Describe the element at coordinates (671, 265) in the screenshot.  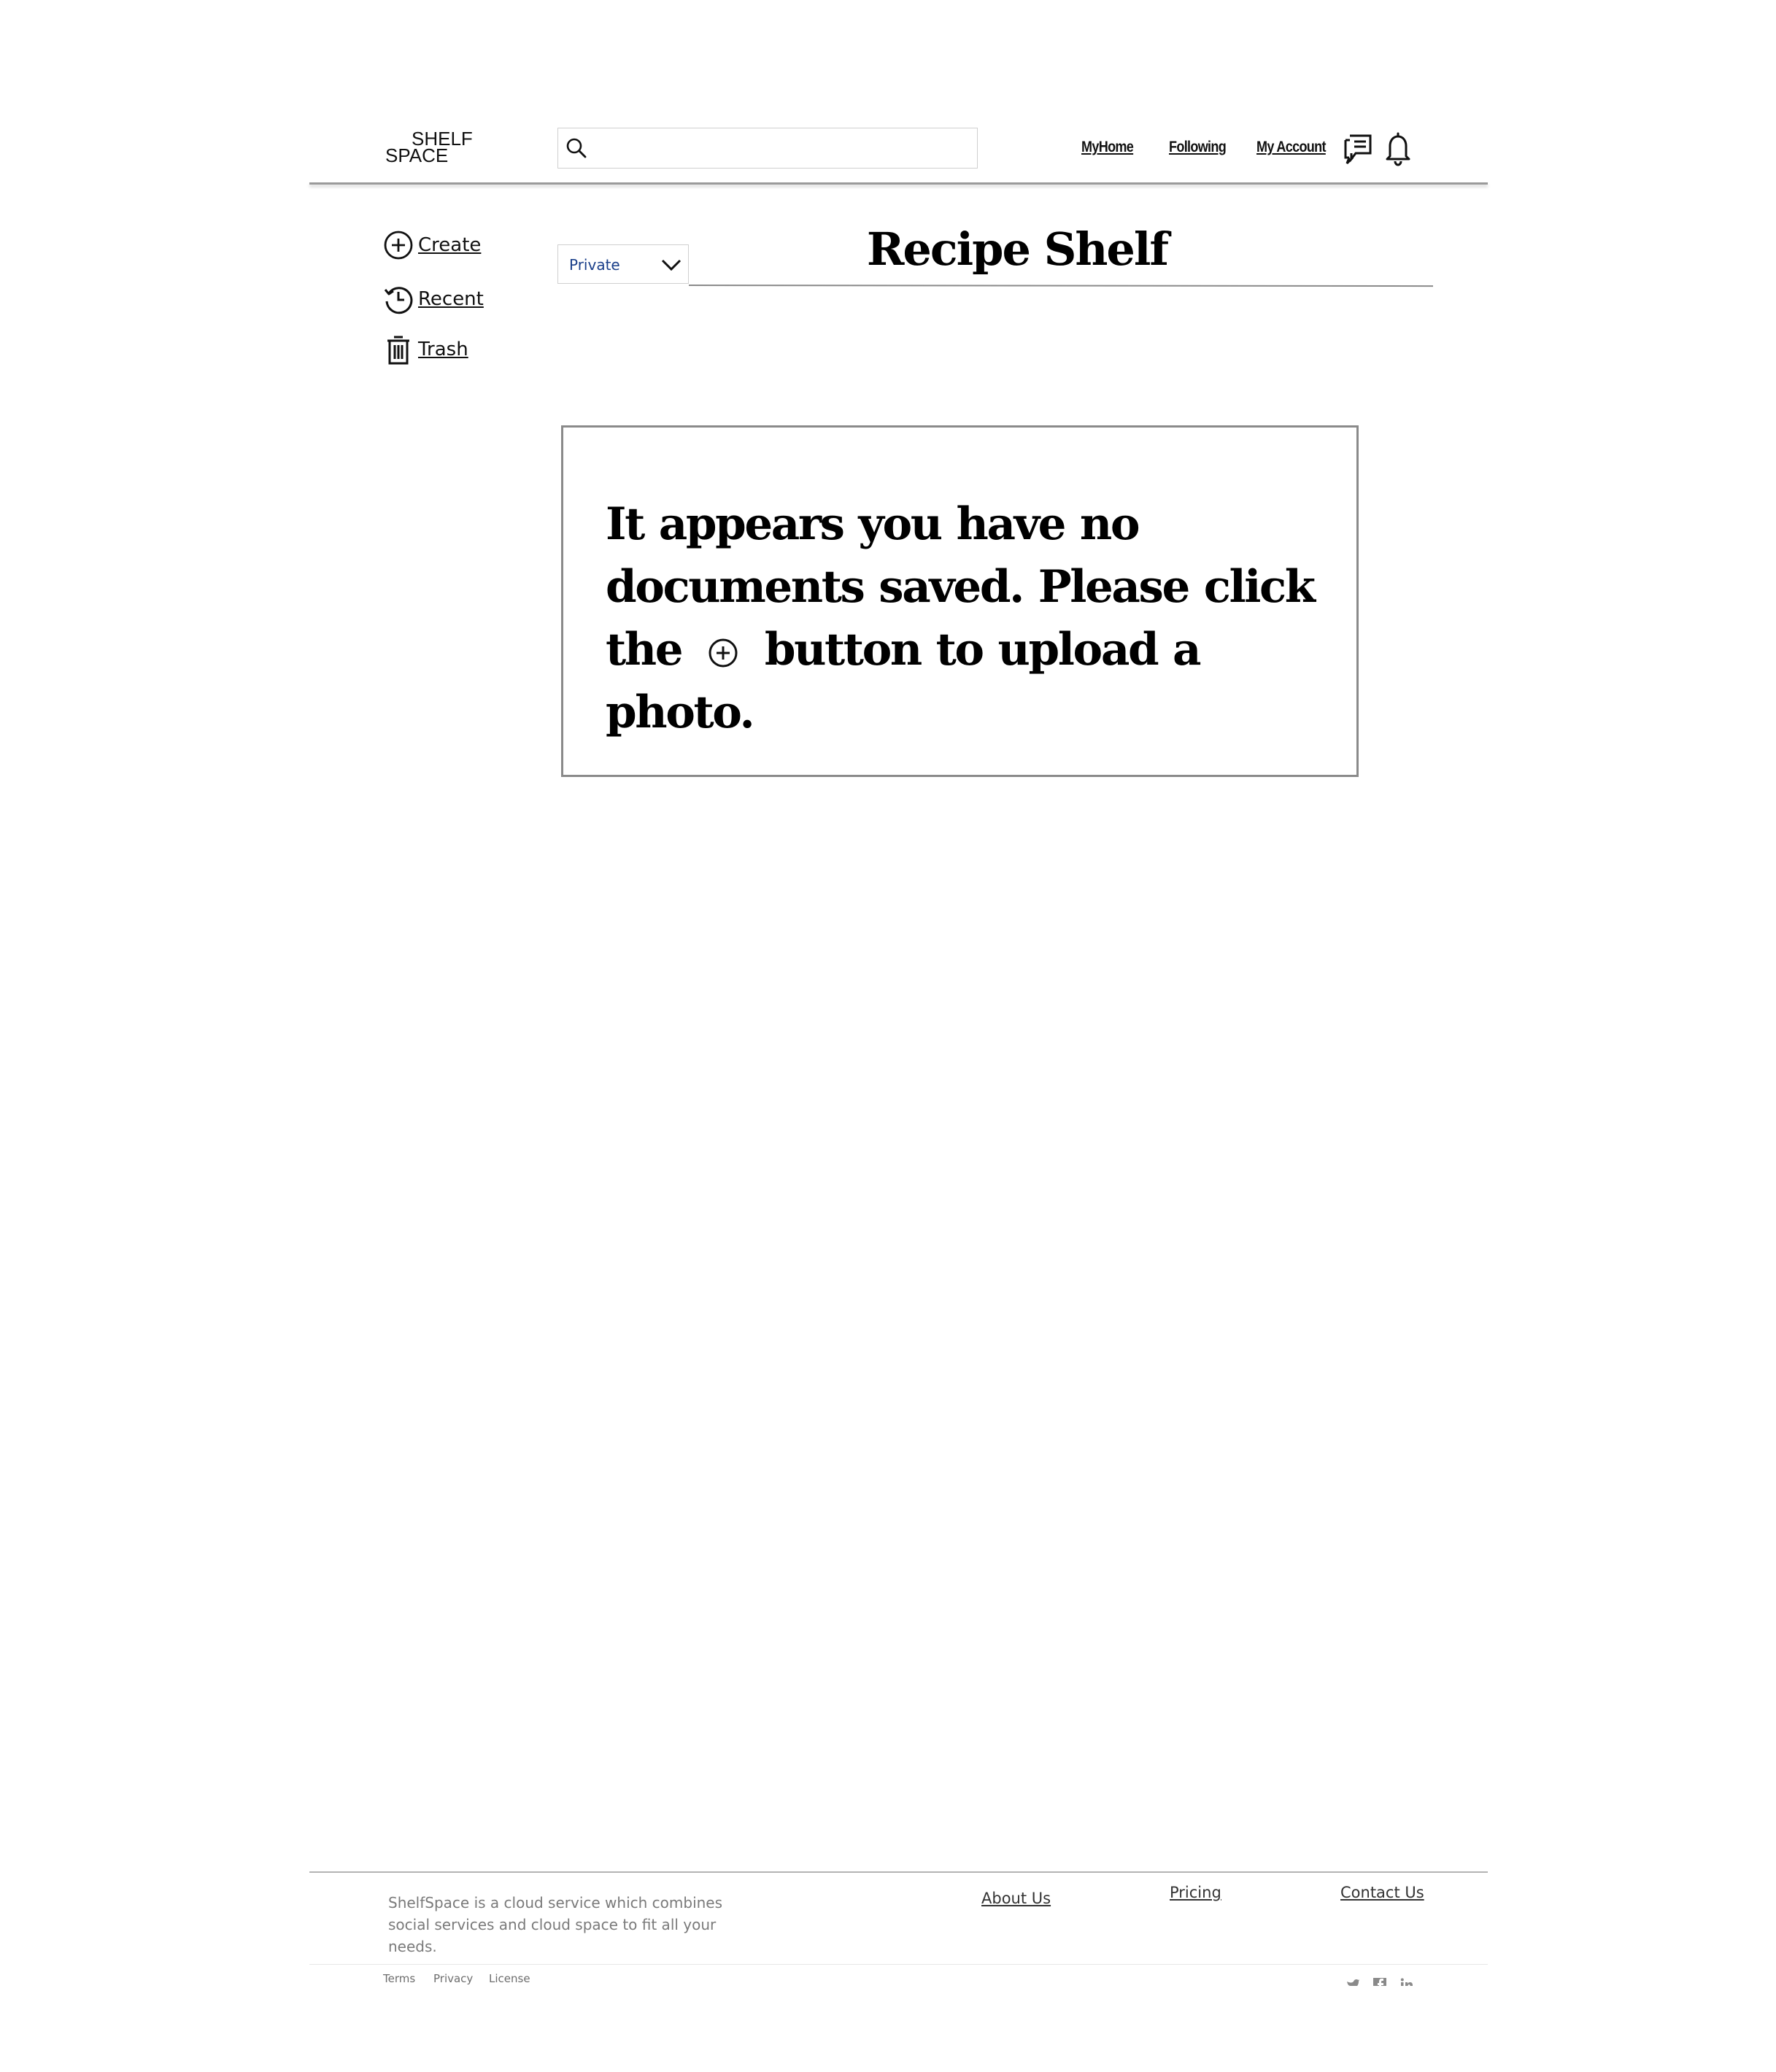
I see `chevron-down-icon` at that location.